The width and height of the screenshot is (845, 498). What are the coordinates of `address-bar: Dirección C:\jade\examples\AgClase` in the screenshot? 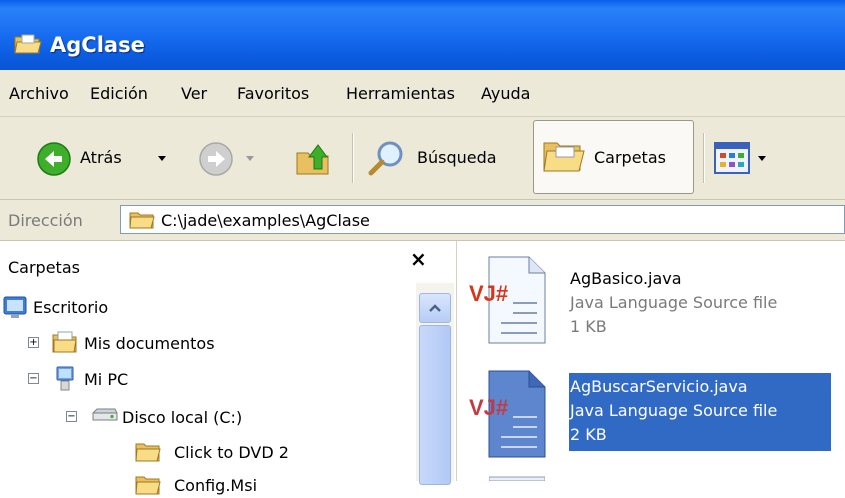 It's located at (422, 220).